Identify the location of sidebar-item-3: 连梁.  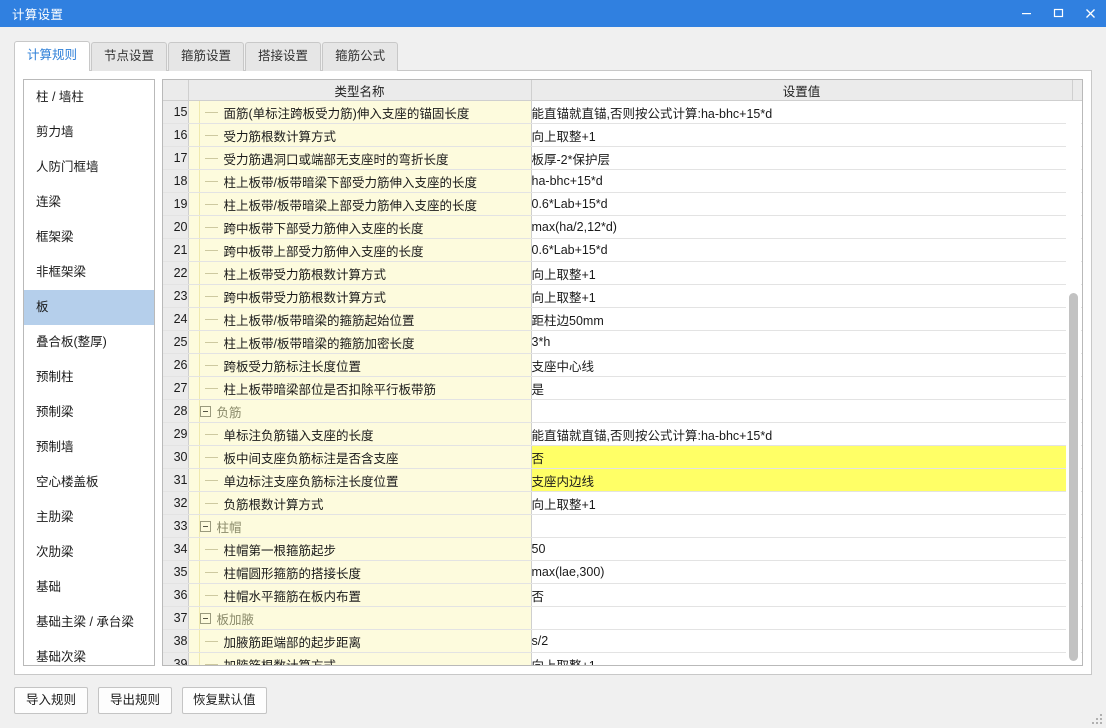
(89, 202).